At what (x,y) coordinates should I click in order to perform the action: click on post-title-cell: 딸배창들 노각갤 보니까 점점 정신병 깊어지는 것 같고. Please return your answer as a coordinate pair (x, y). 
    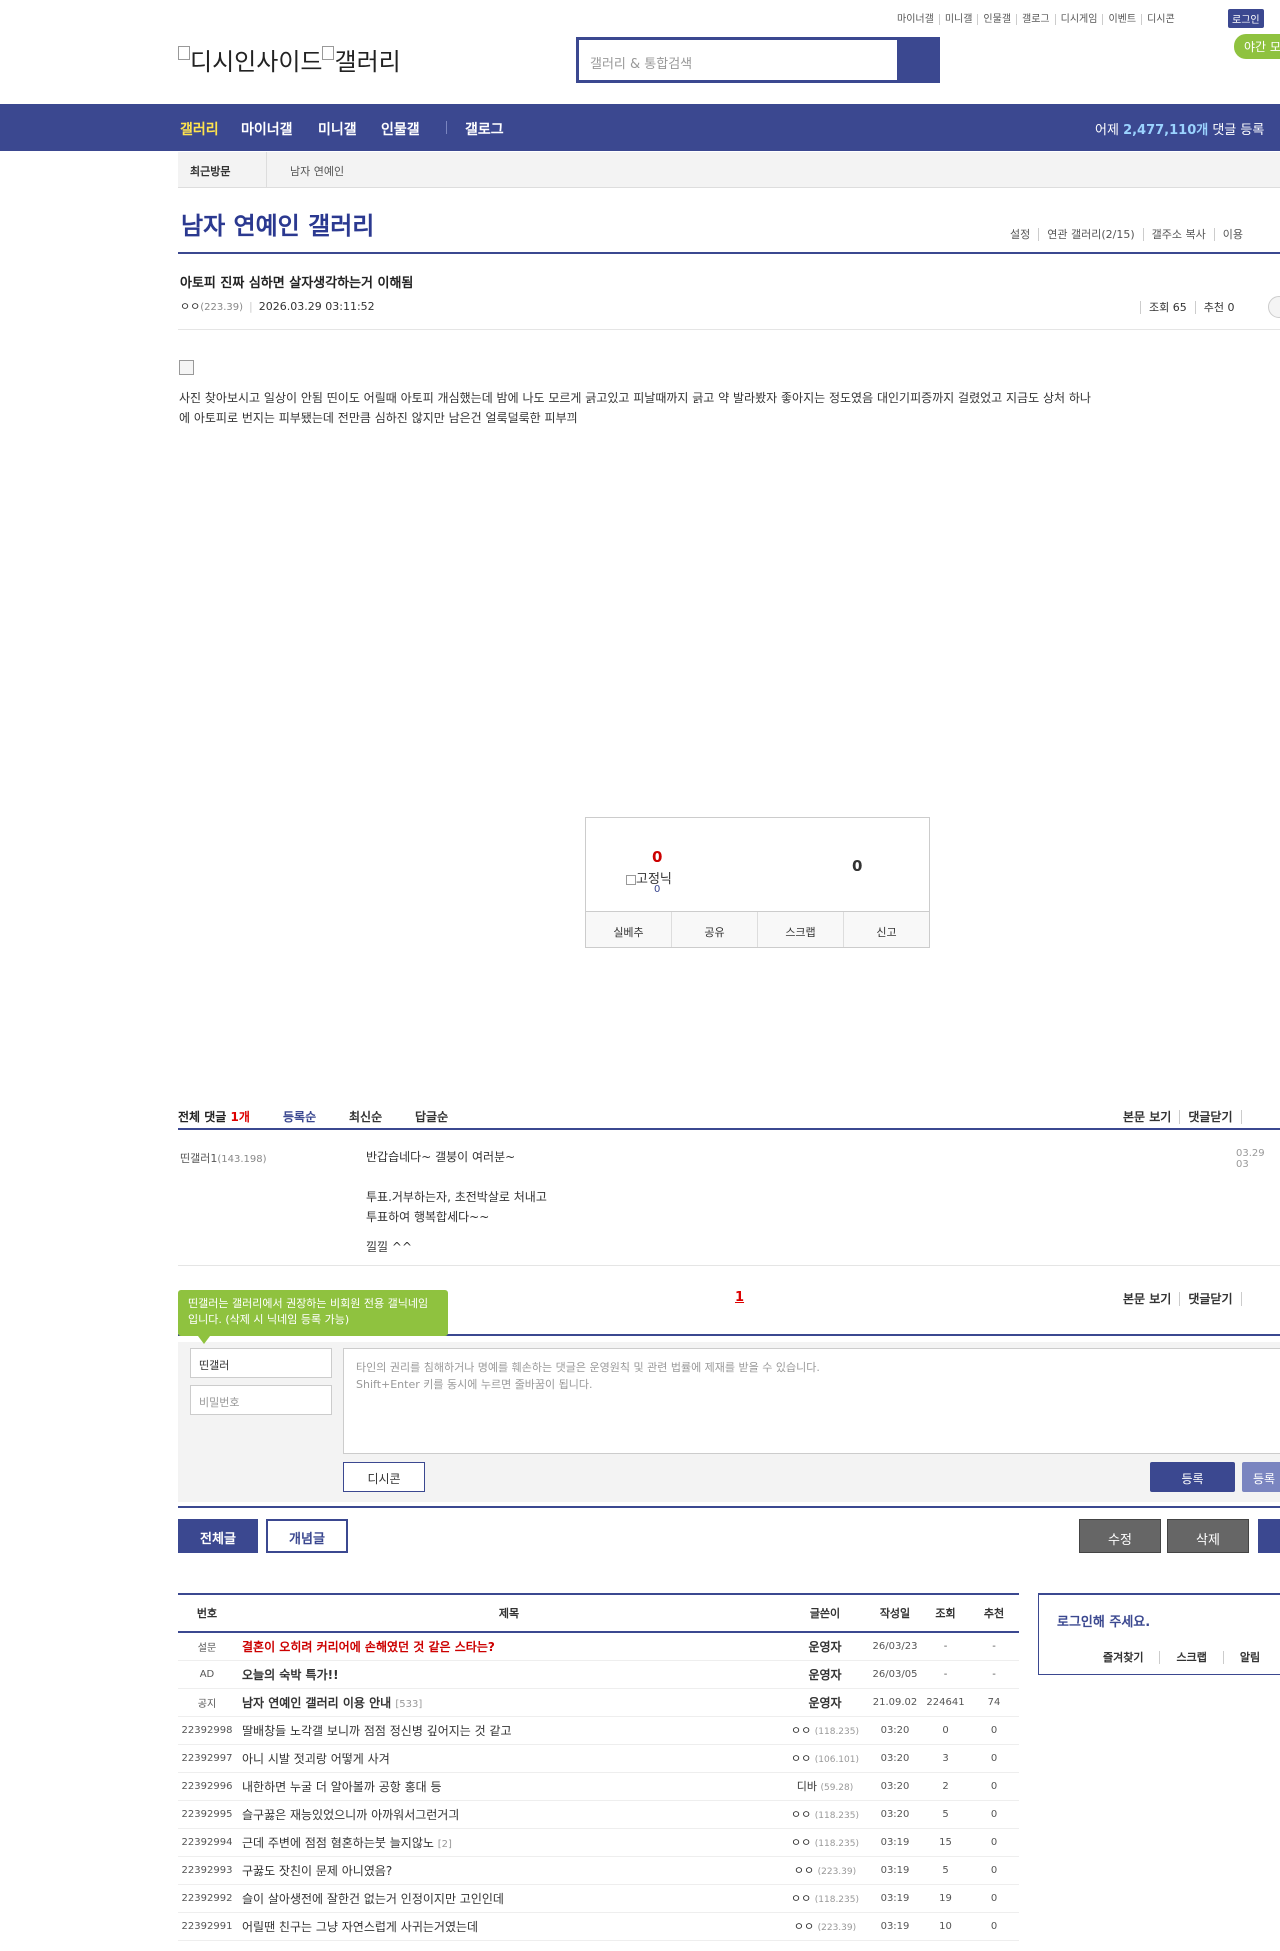
    Looking at the image, I should click on (509, 1730).